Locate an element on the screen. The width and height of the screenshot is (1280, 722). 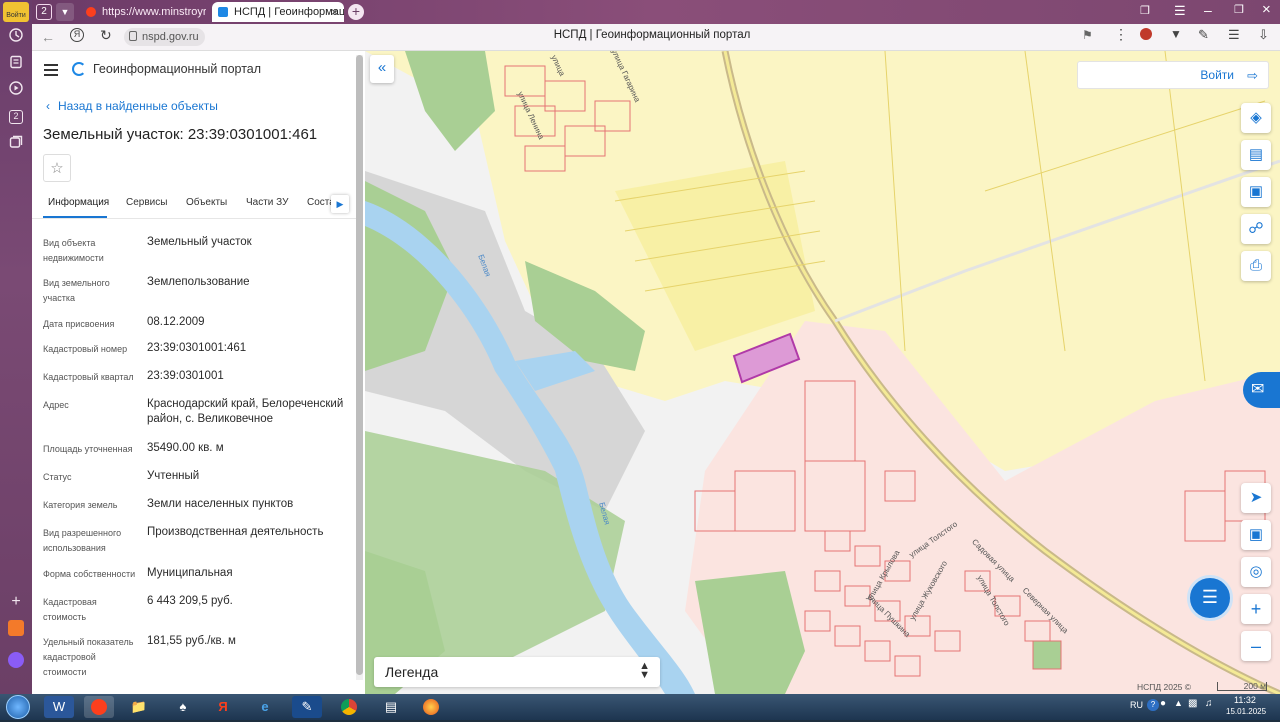
yandex-icon: Я is located at coordinates (223, 707).